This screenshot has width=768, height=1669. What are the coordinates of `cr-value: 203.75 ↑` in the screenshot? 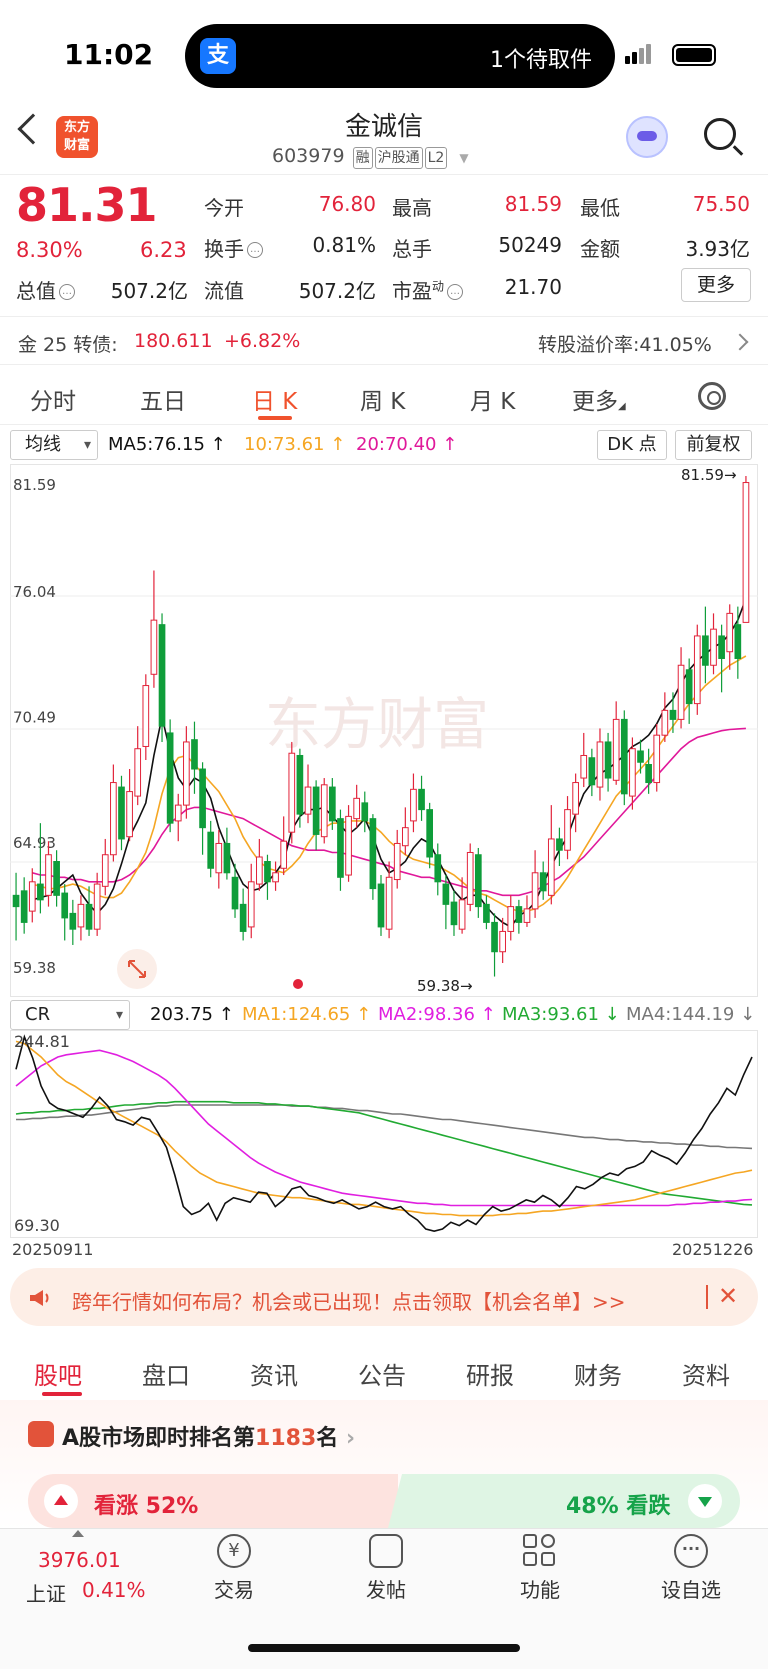 It's located at (192, 1014).